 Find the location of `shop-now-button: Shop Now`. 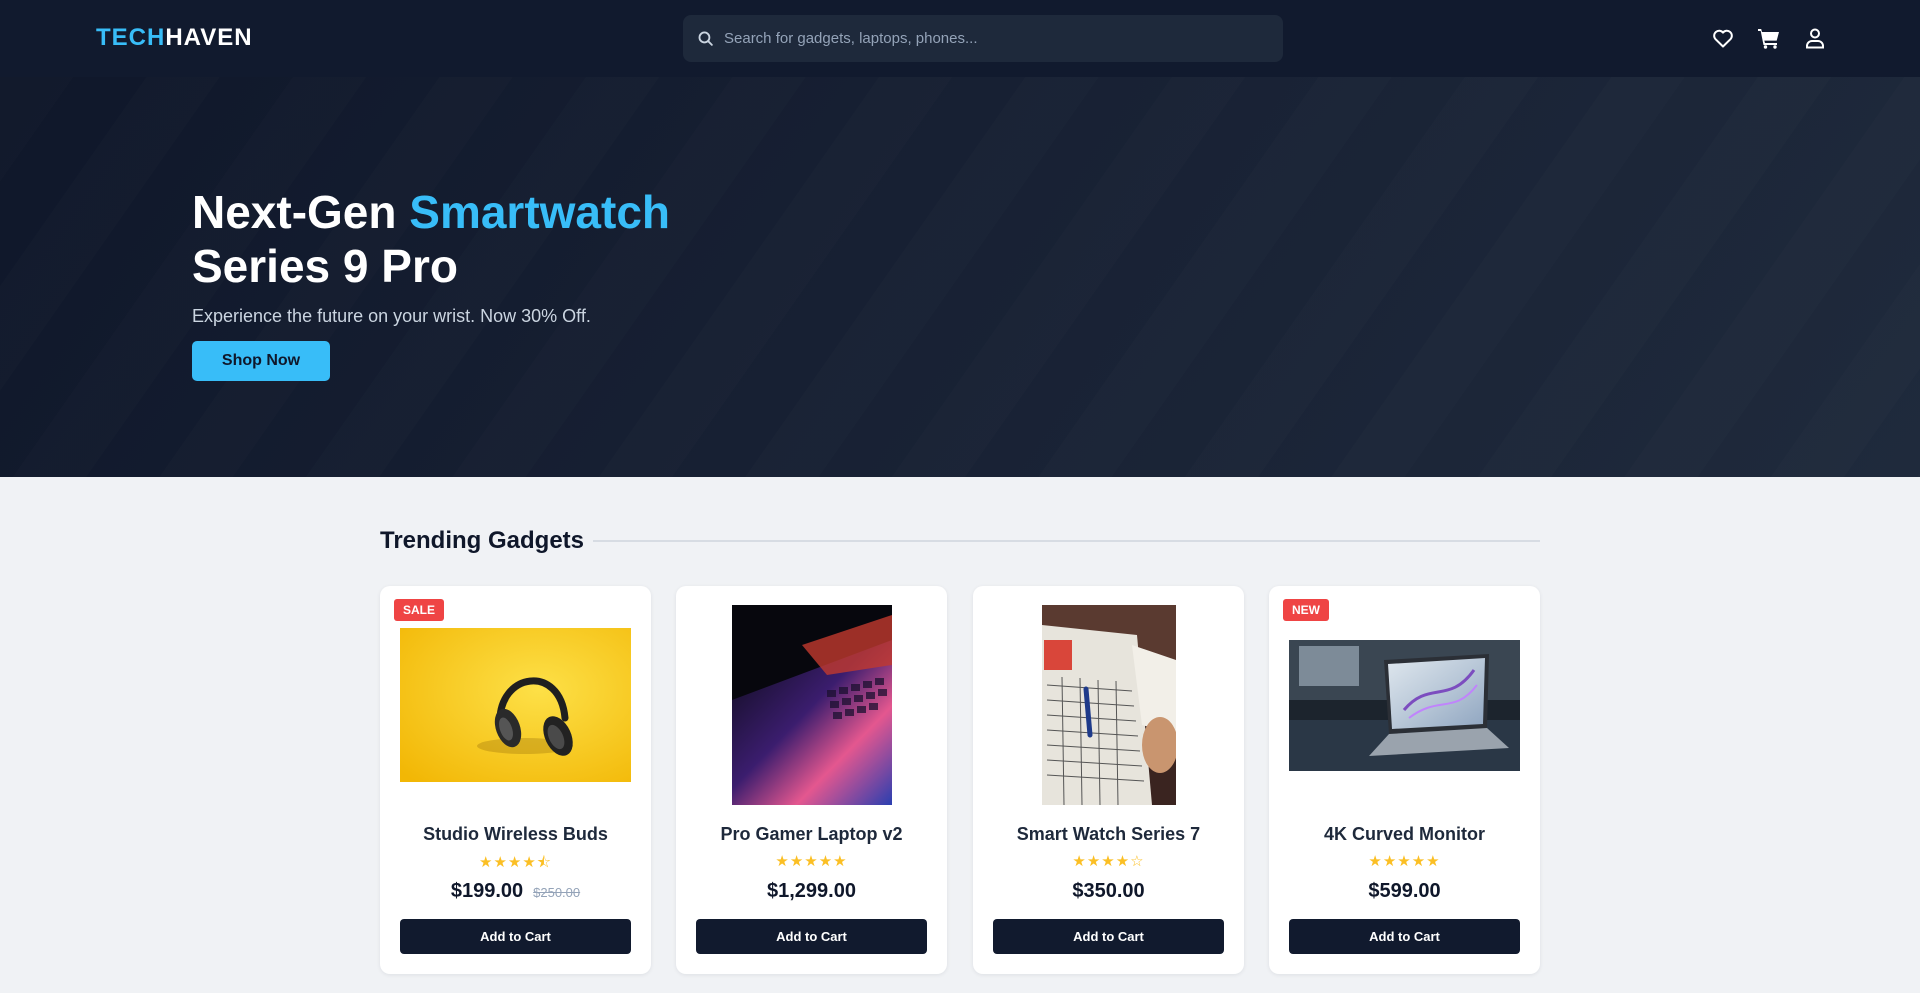

shop-now-button: Shop Now is located at coordinates (261, 361).